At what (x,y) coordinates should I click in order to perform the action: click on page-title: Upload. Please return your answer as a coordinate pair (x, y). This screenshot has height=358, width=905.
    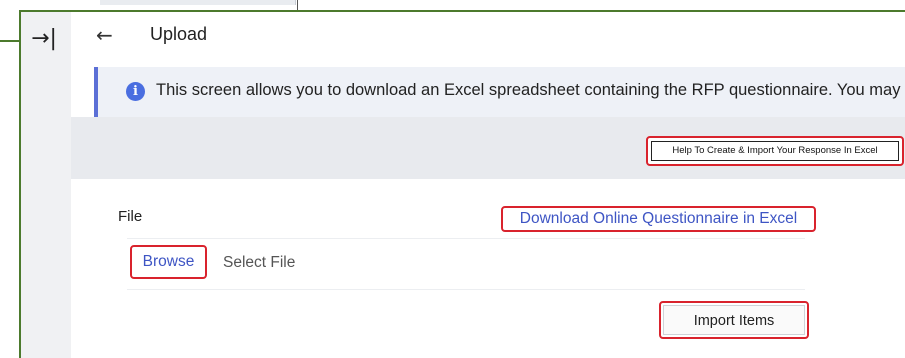
    Looking at the image, I should click on (179, 34).